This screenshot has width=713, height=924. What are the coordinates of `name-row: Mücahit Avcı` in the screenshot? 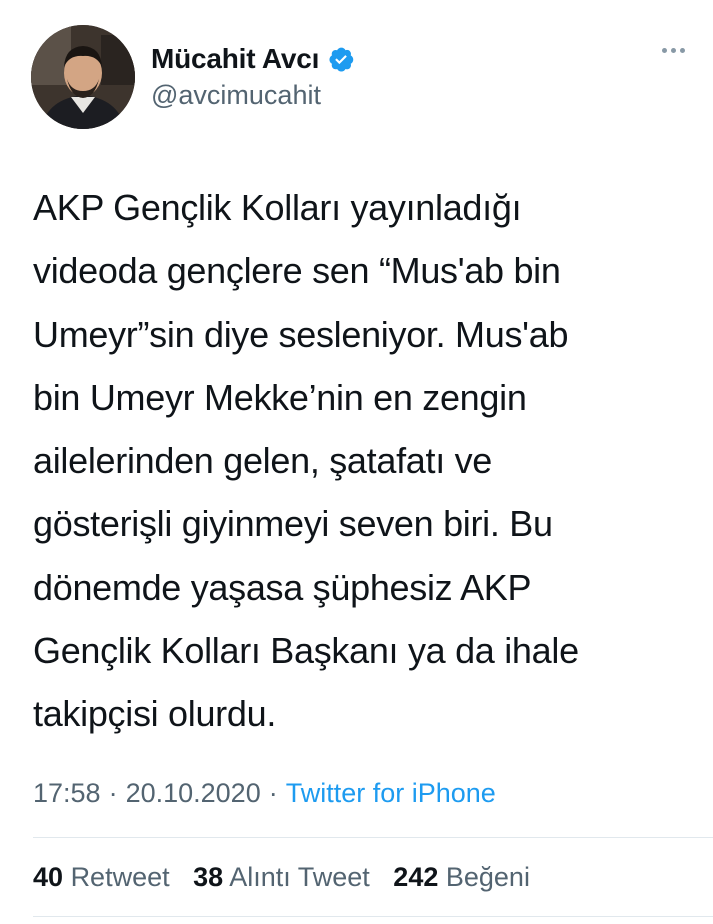 It's located at (253, 59).